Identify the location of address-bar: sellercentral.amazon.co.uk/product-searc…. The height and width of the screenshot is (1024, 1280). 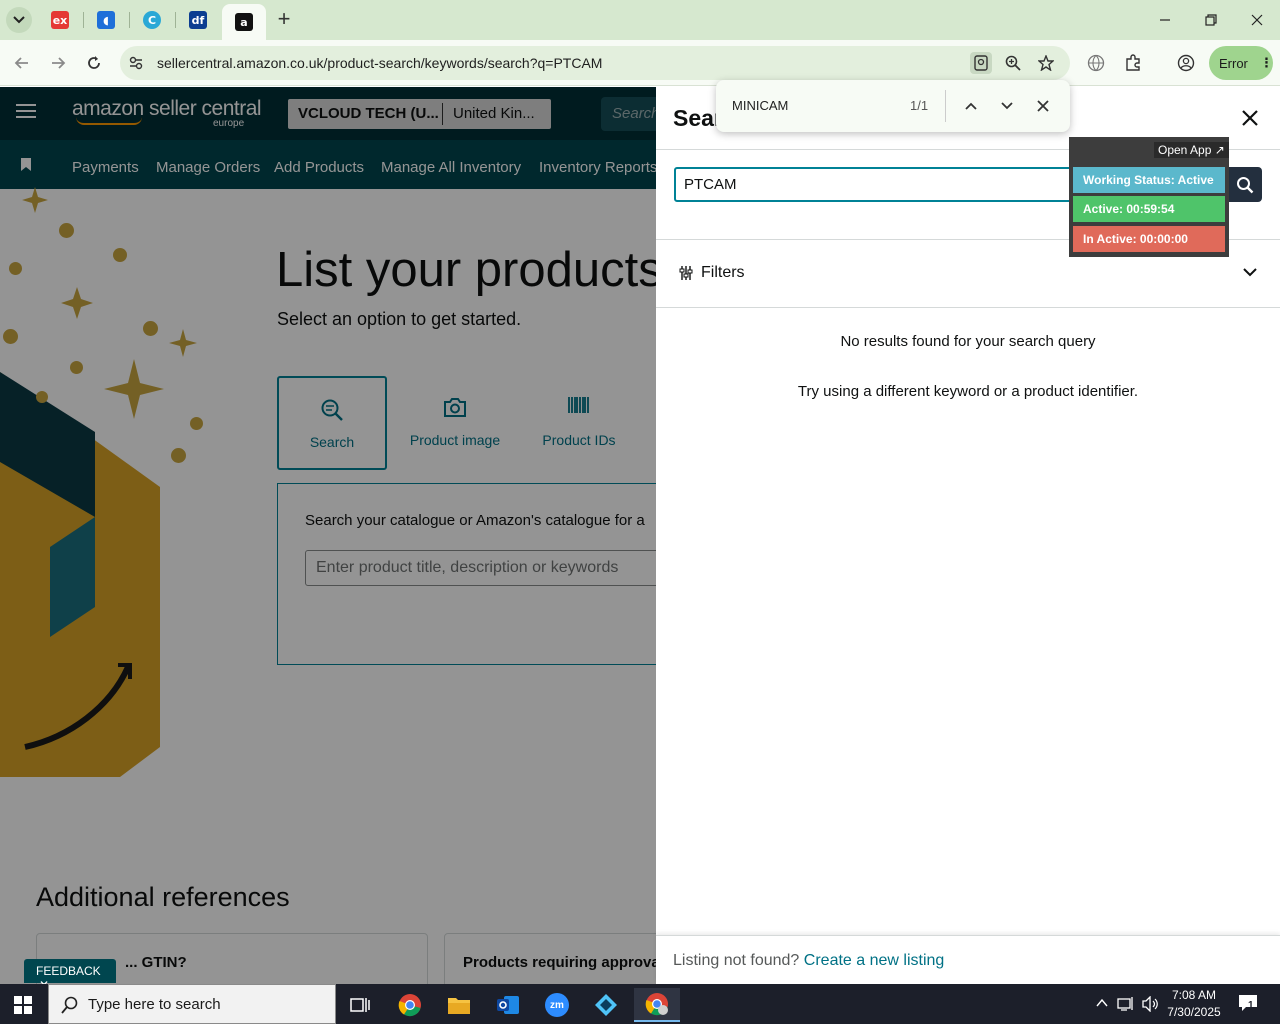
(595, 63).